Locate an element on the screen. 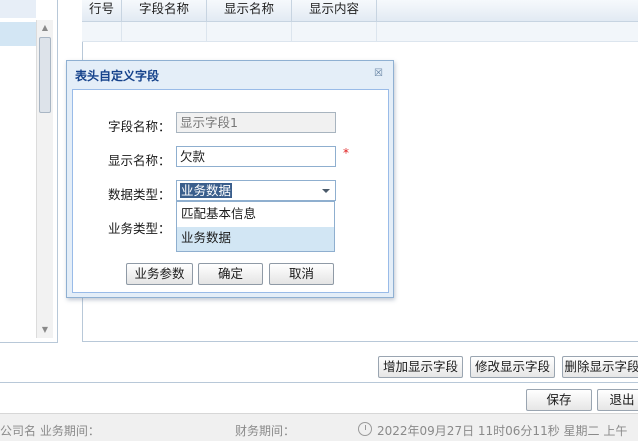 This screenshot has width=638, height=441. scroll-down-icon: ▼ is located at coordinates (45, 330).